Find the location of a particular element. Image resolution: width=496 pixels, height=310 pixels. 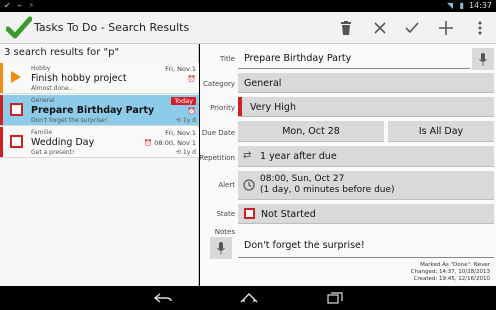

app-logo-icon is located at coordinates (19, 28).